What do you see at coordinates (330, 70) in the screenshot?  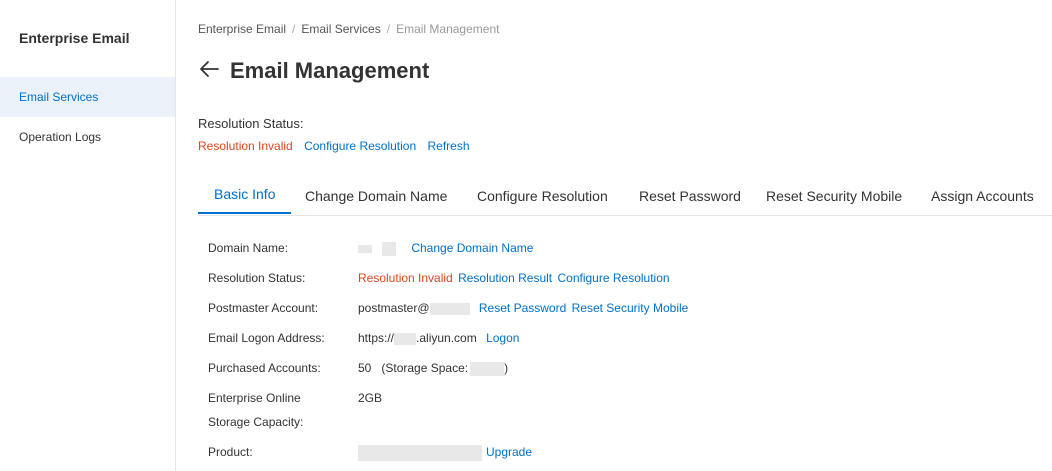 I see `page-title: Email Management` at bounding box center [330, 70].